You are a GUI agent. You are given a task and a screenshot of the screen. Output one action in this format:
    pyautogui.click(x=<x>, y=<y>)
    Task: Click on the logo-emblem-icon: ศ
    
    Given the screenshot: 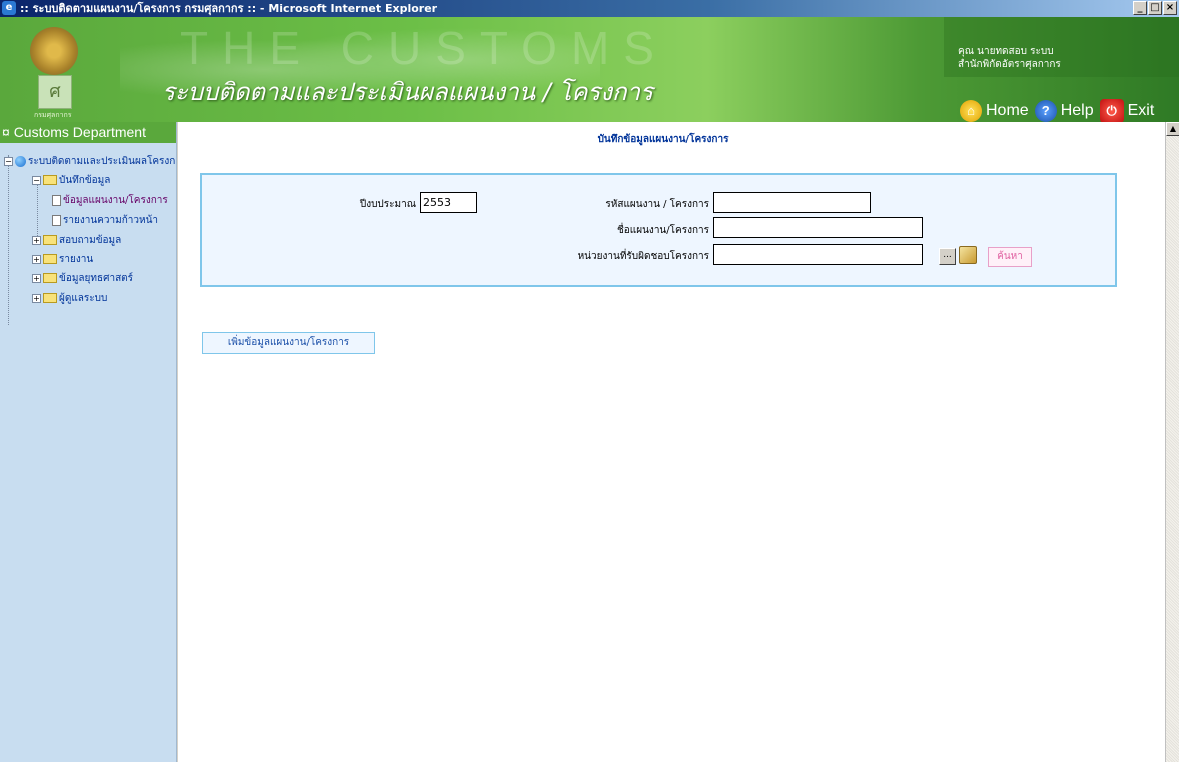 What is the action you would take?
    pyautogui.click(x=55, y=92)
    